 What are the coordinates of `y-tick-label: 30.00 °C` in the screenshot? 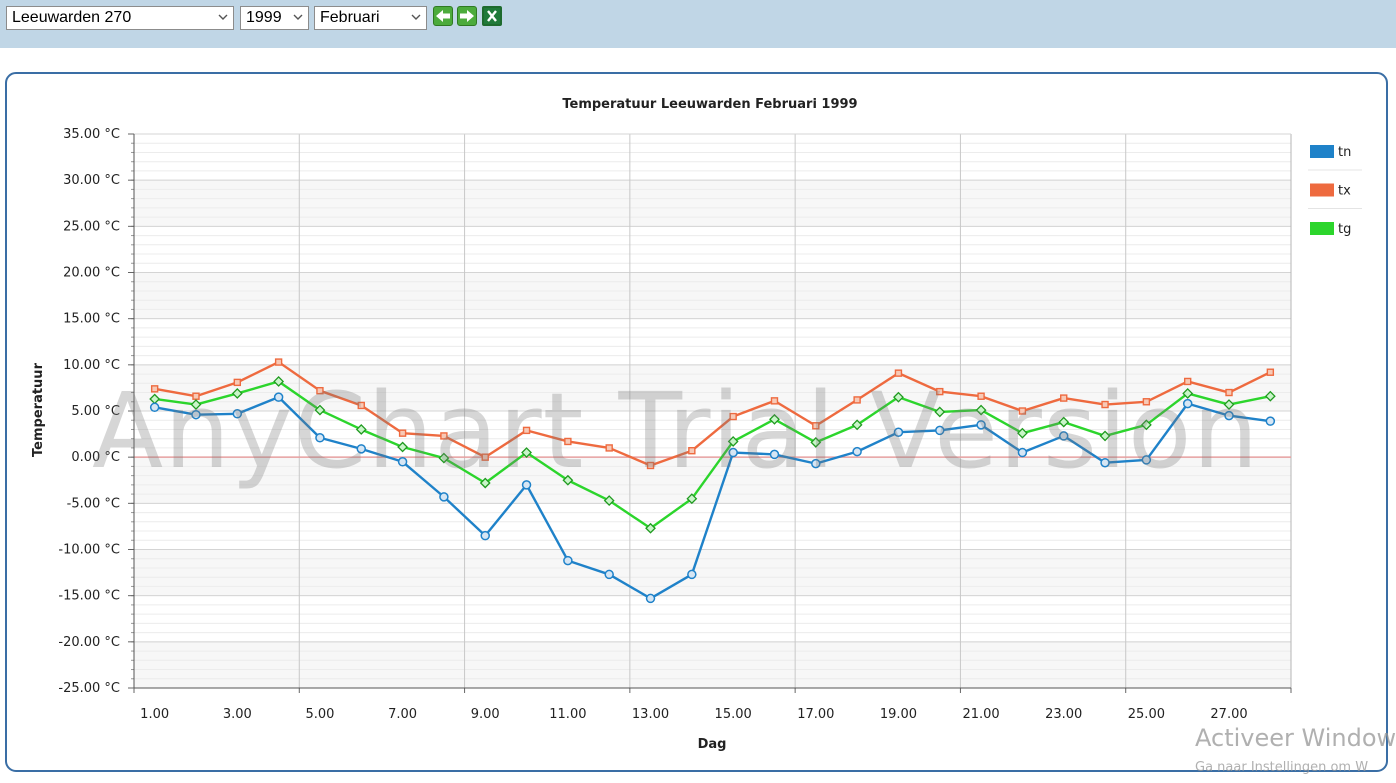 It's located at (91, 180).